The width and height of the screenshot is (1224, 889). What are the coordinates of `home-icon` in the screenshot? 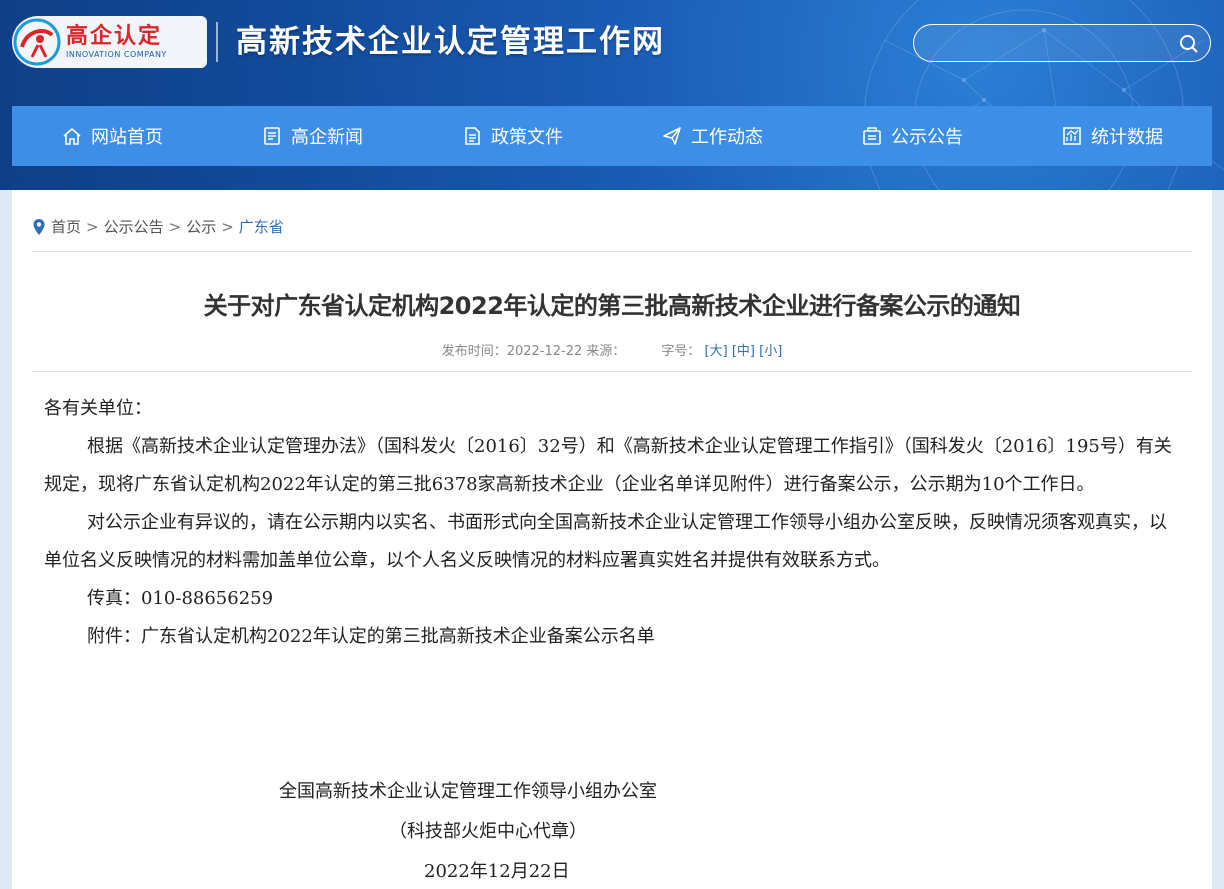 It's located at (72, 136).